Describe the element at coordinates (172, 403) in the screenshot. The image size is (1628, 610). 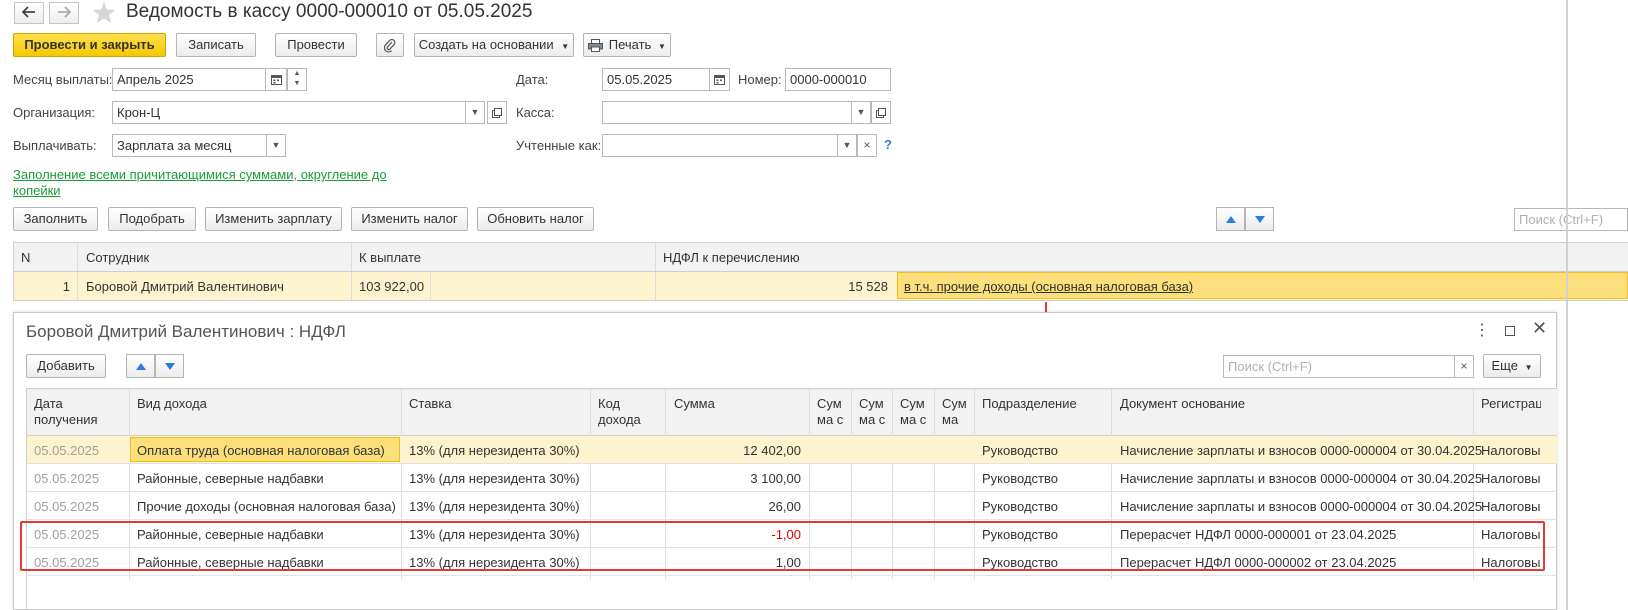
I see `col-kind: Вид дохода` at that location.